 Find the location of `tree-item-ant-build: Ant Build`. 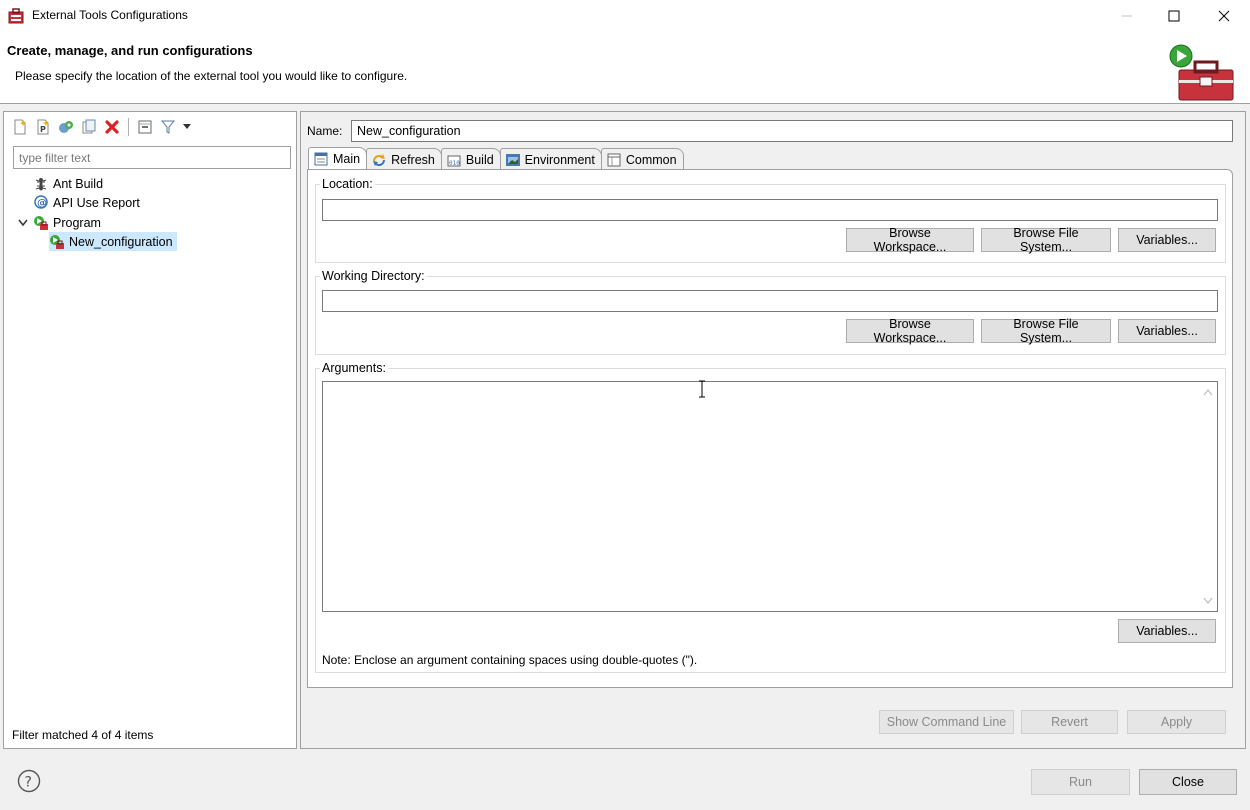

tree-item-ant-build: Ant Build is located at coordinates (68, 183).